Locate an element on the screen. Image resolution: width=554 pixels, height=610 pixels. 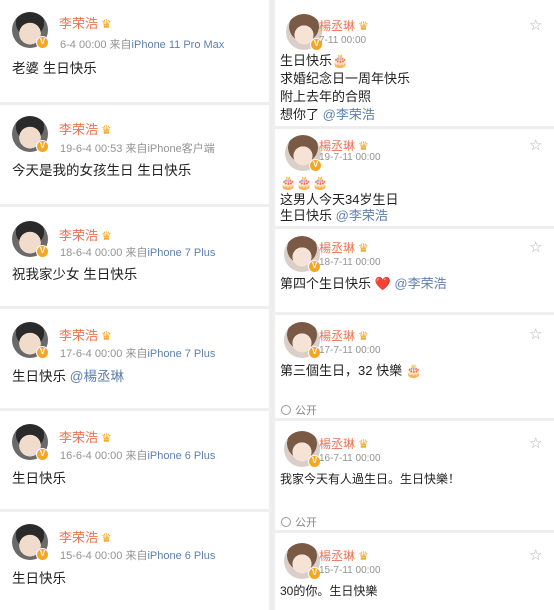
post-text: 30的你。生日快樂 is located at coordinates (329, 591).